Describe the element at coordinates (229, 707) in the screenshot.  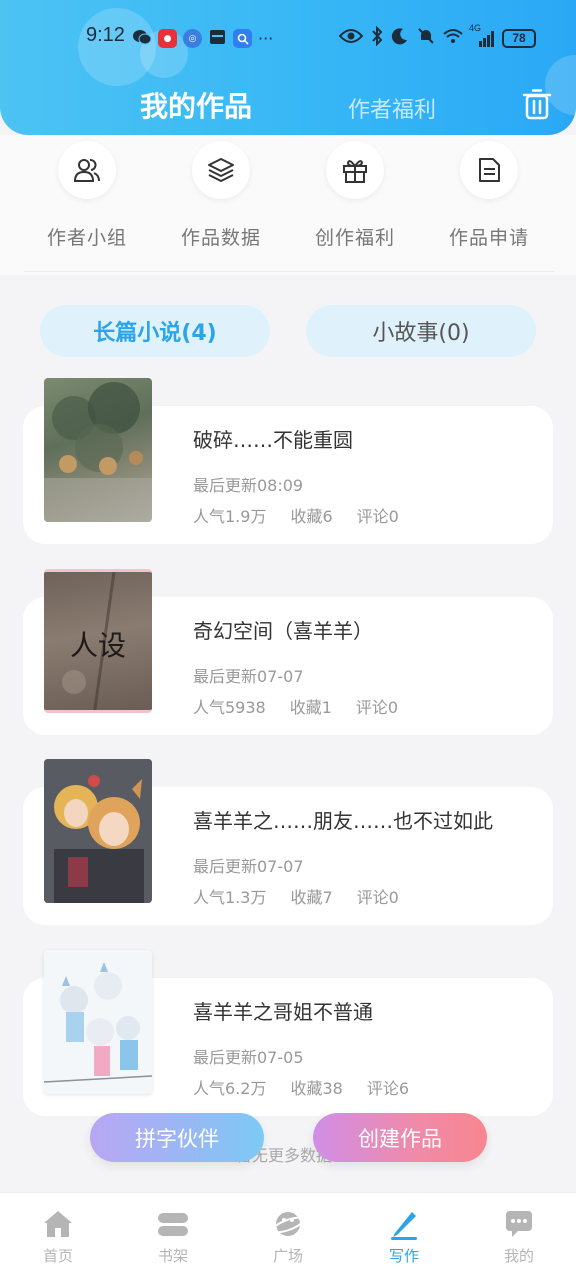
I see `work-popularity: 人气5938` at that location.